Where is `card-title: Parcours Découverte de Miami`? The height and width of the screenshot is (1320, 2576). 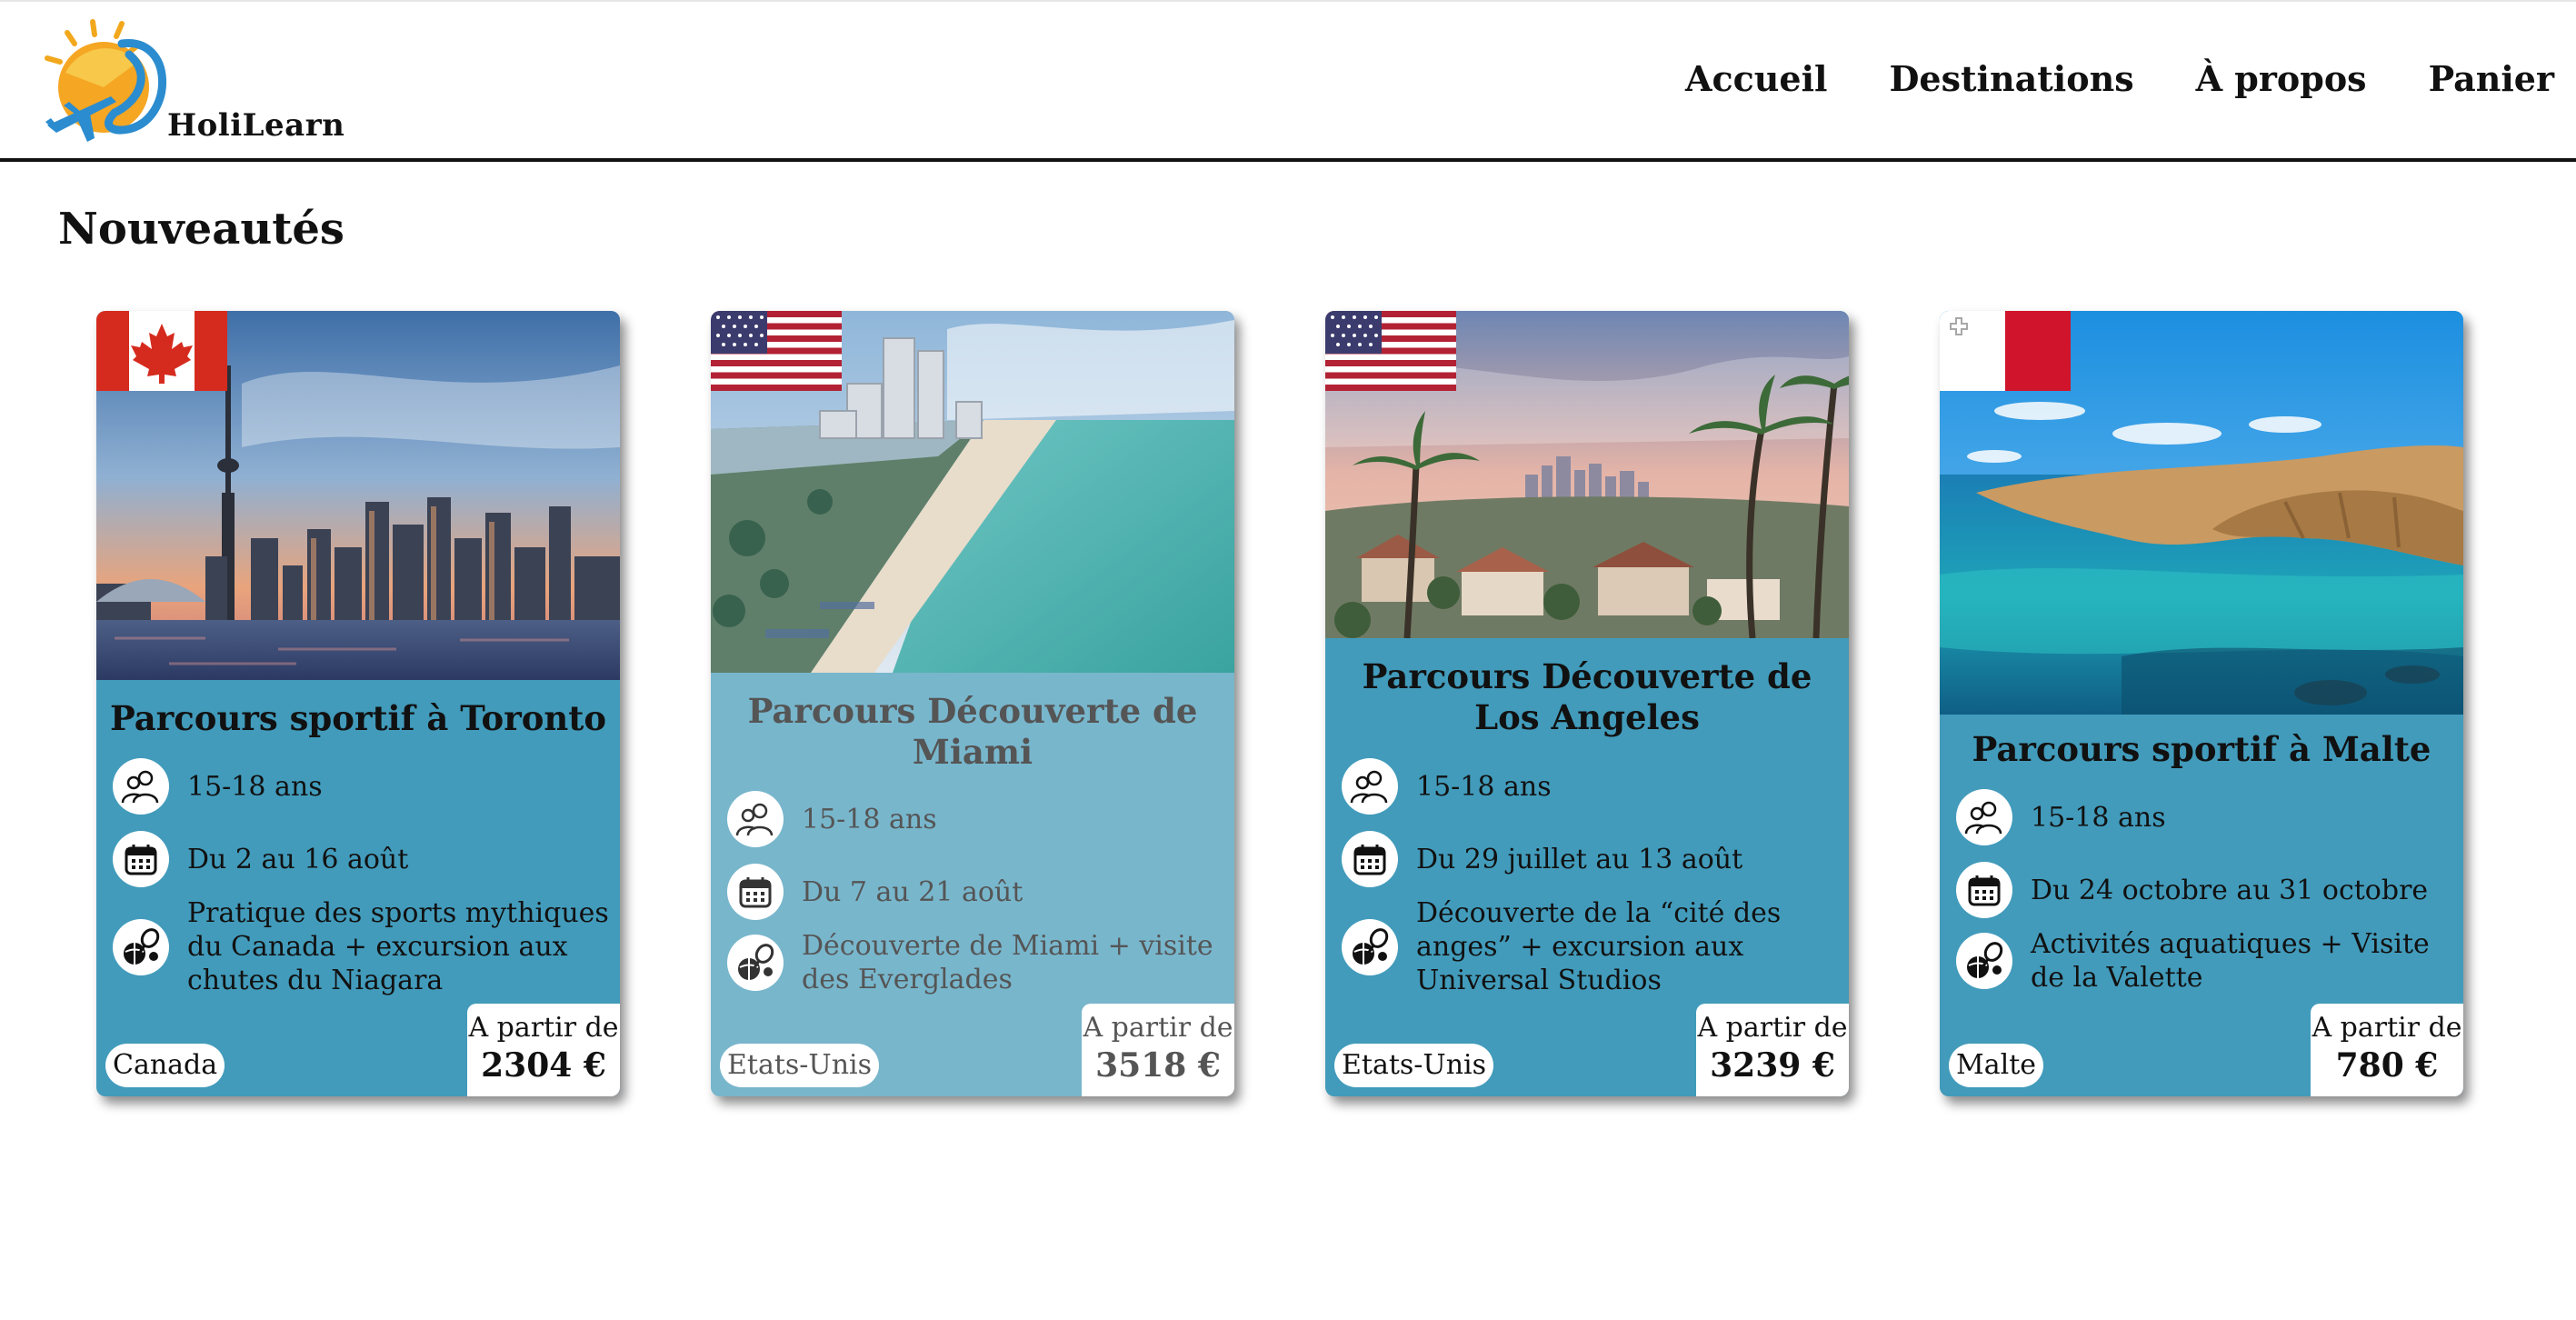
card-title: Parcours Découverte de Miami is located at coordinates (972, 732).